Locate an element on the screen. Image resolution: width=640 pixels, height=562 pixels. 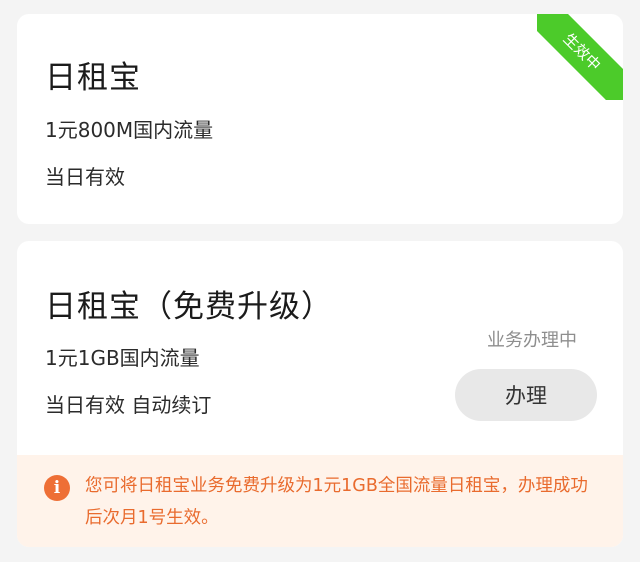
plan-validity: 当日有效 is located at coordinates (85, 177).